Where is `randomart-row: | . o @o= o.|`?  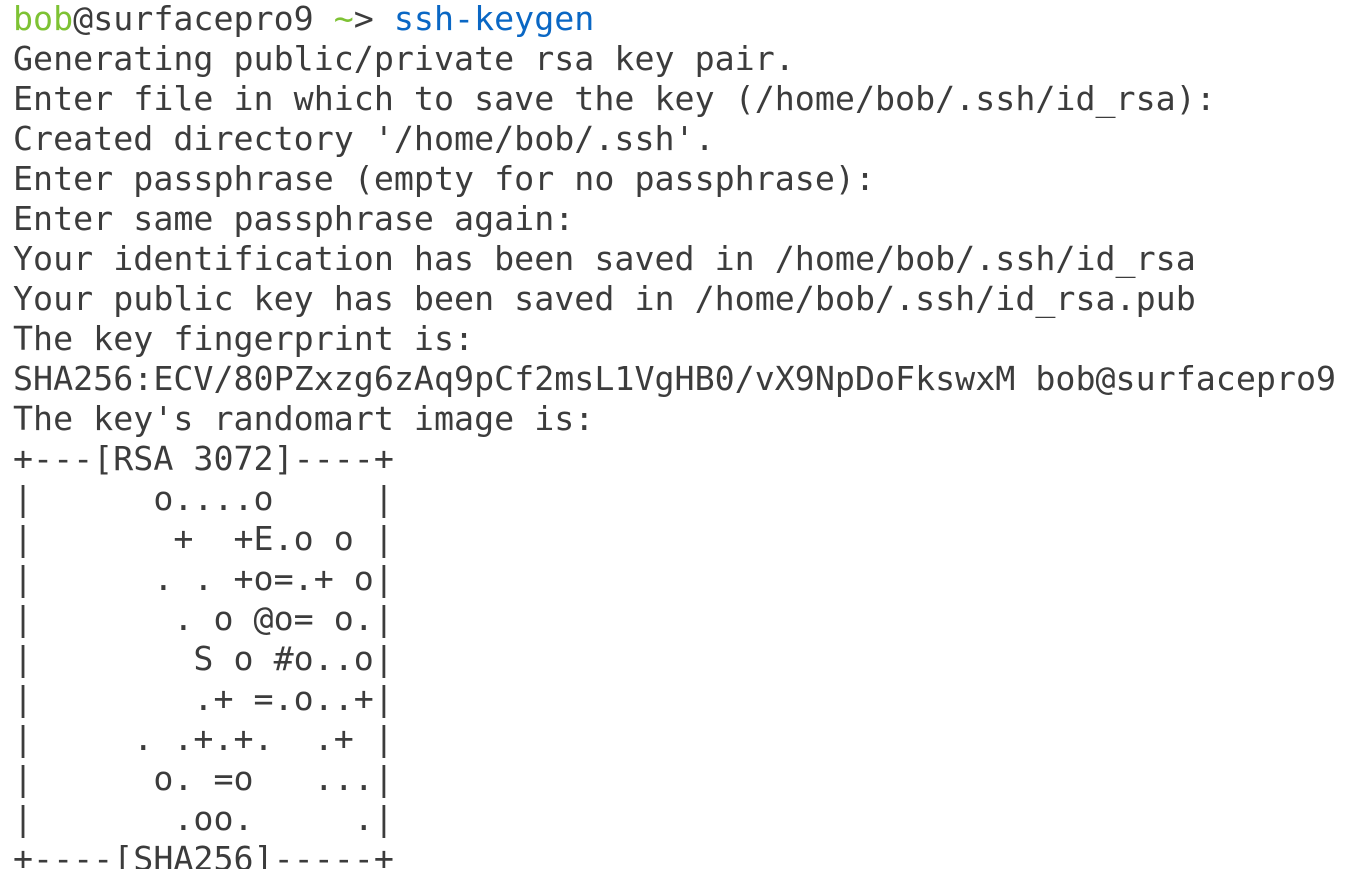
randomart-row: | . o @o= o.| is located at coordinates (203, 618).